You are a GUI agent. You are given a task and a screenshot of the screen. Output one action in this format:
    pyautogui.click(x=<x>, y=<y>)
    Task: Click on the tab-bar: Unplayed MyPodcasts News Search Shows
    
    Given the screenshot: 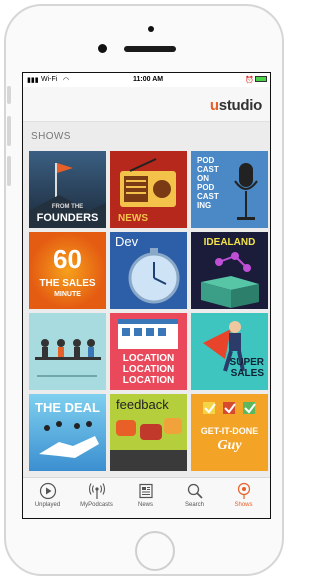 What is the action you would take?
    pyautogui.click(x=146, y=497)
    